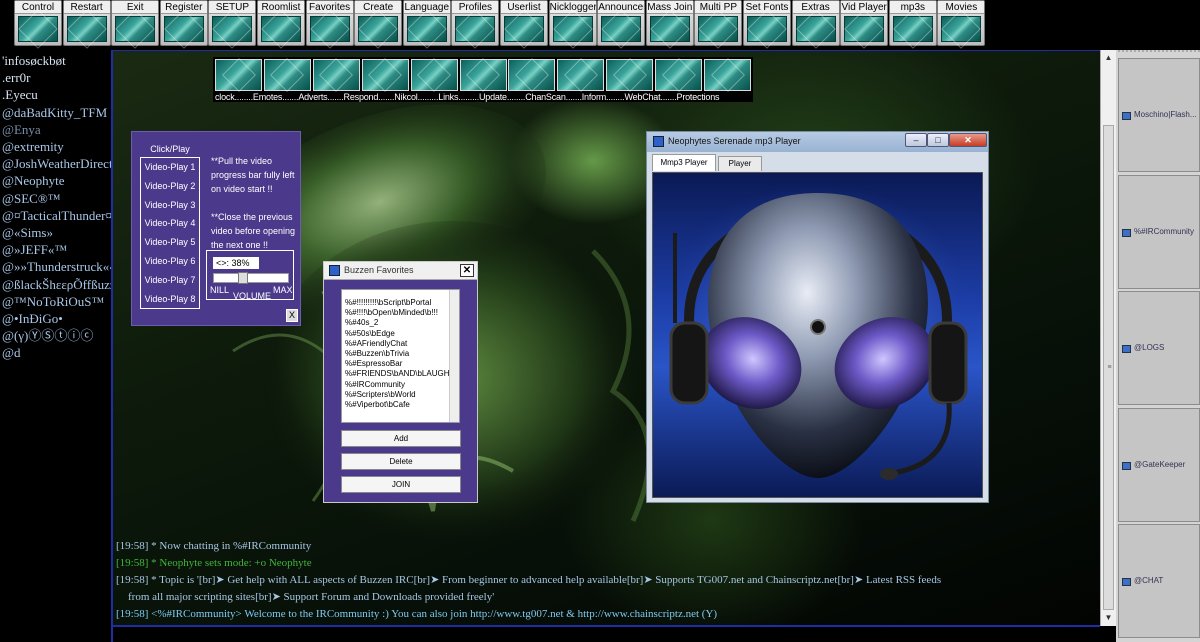 The height and width of the screenshot is (642, 1200). Describe the element at coordinates (252, 296) in the screenshot. I see `volume-label: VOLUME` at that location.